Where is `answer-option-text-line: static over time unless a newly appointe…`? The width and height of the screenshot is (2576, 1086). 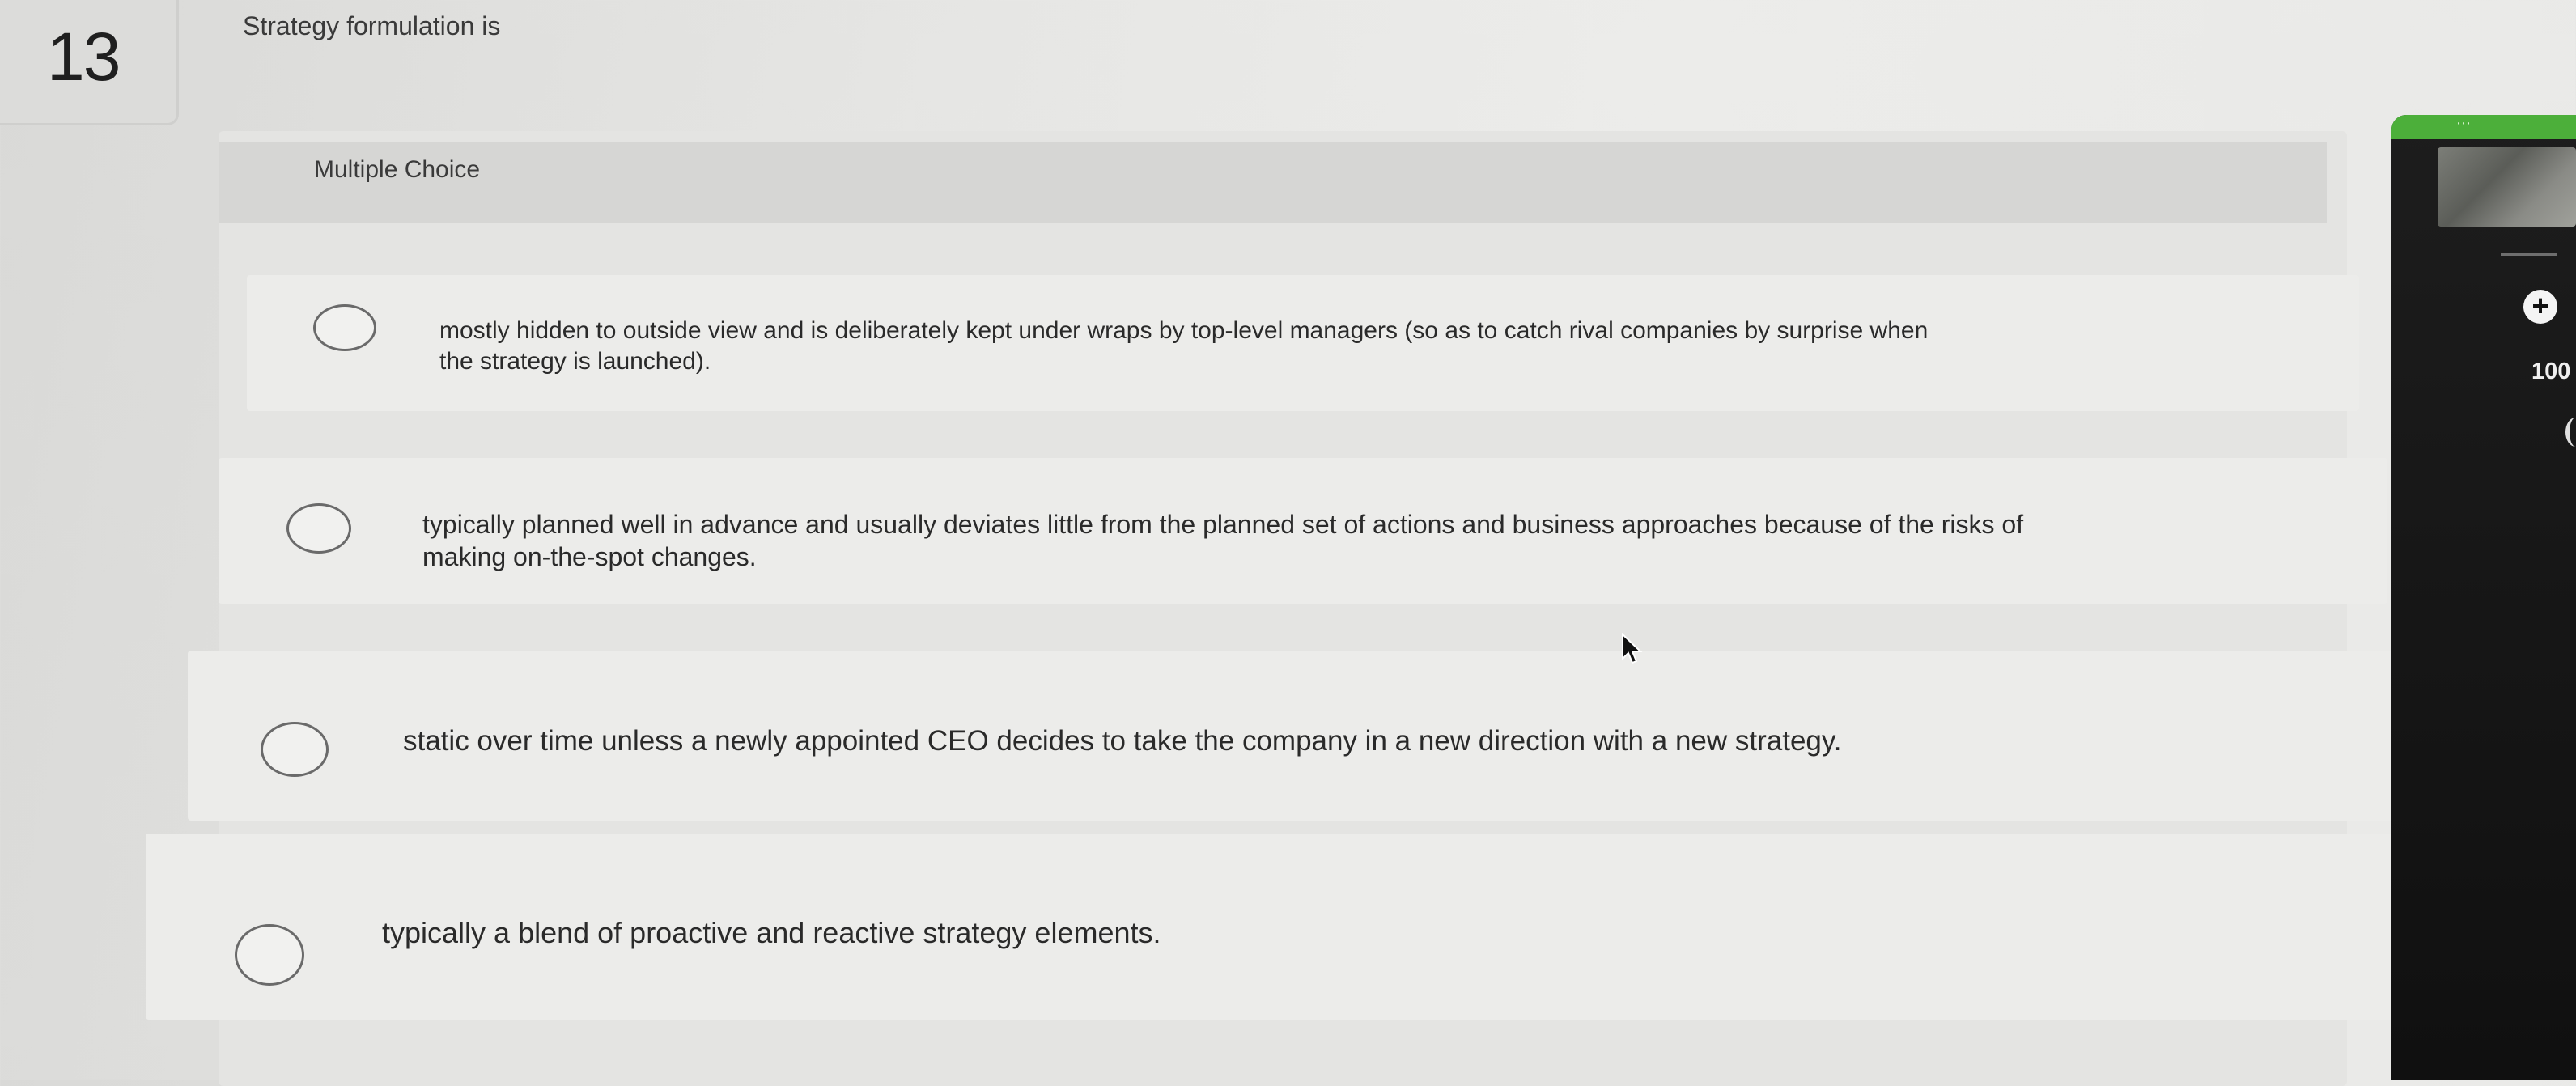
answer-option-text-line: static over time unless a newly appointe… is located at coordinates (1122, 741).